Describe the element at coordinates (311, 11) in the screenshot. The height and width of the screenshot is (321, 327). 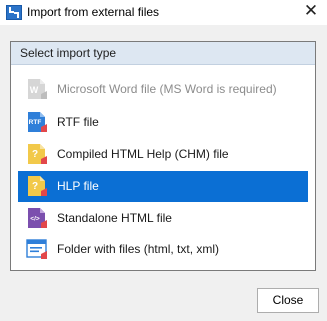
I see `close-icon: ✕` at that location.